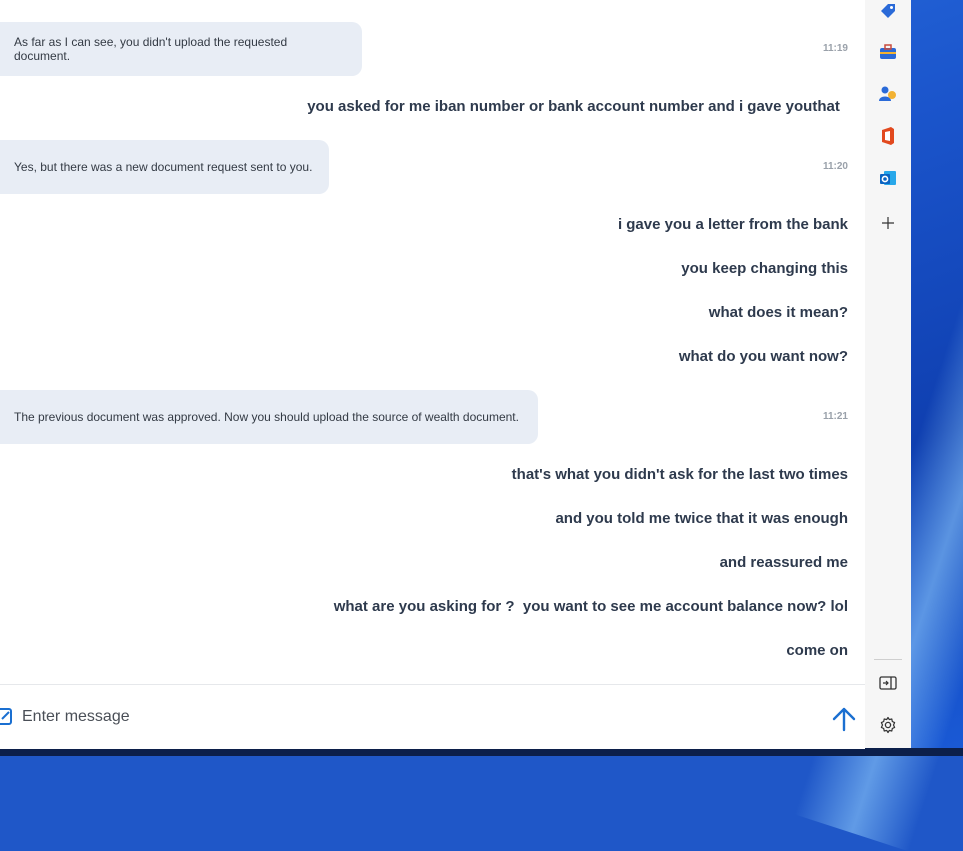 This screenshot has width=963, height=851. I want to click on message-time: 11:21, so click(835, 416).